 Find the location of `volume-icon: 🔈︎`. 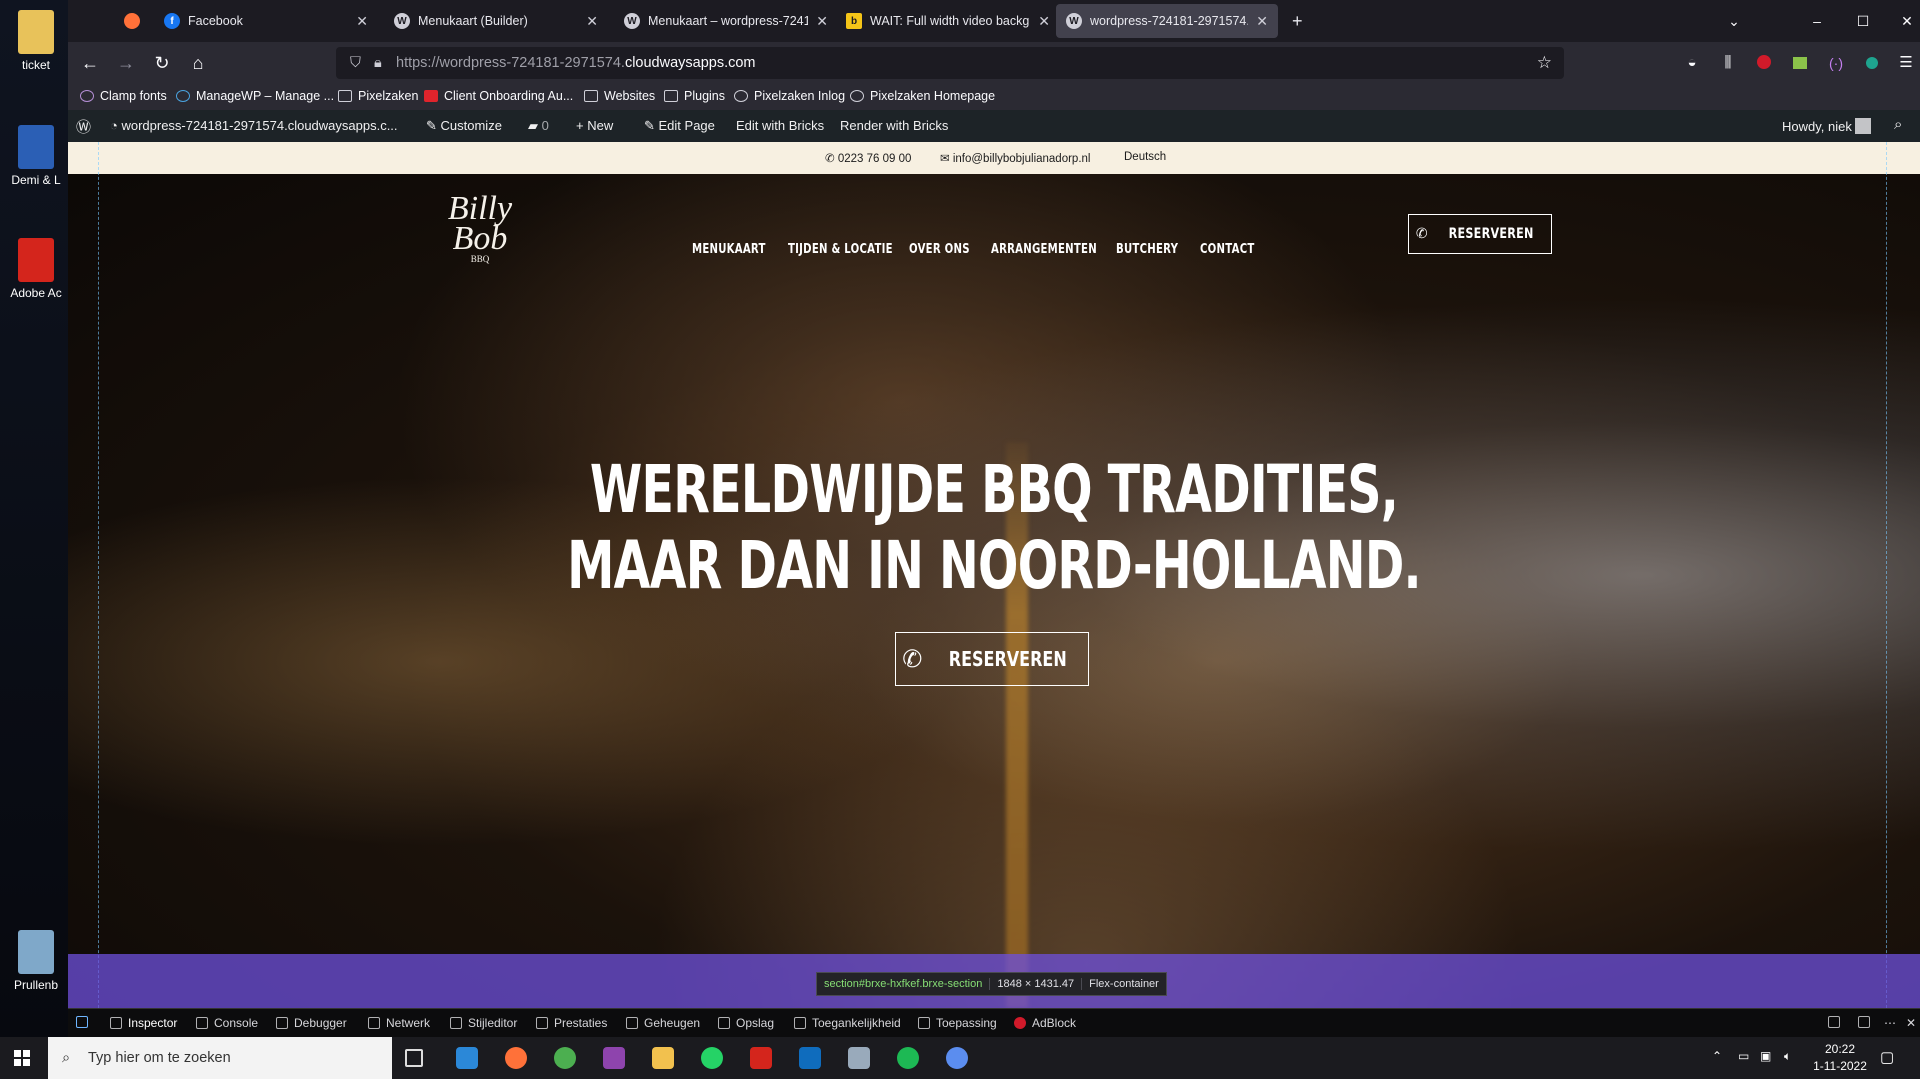

volume-icon: 🔈︎ is located at coordinates (1787, 1064).